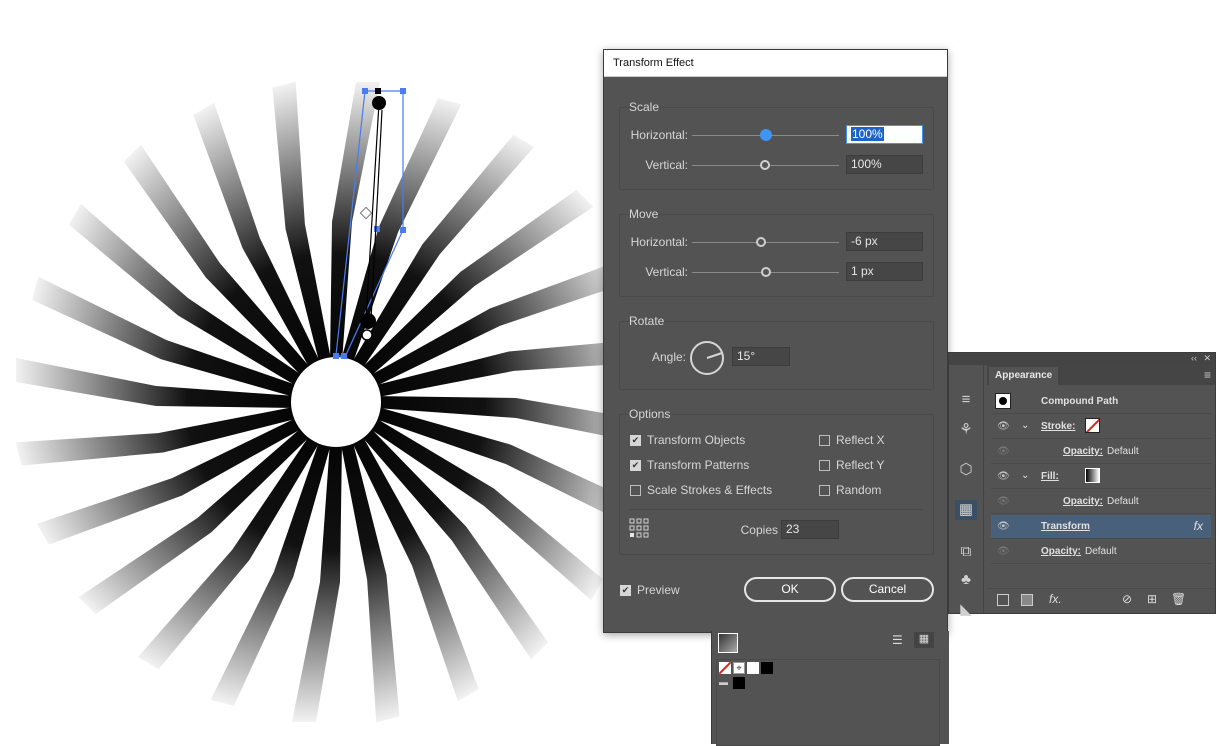  Describe the element at coordinates (1101, 375) in the screenshot. I see `appearance-tabbar: Appearance ≡` at that location.